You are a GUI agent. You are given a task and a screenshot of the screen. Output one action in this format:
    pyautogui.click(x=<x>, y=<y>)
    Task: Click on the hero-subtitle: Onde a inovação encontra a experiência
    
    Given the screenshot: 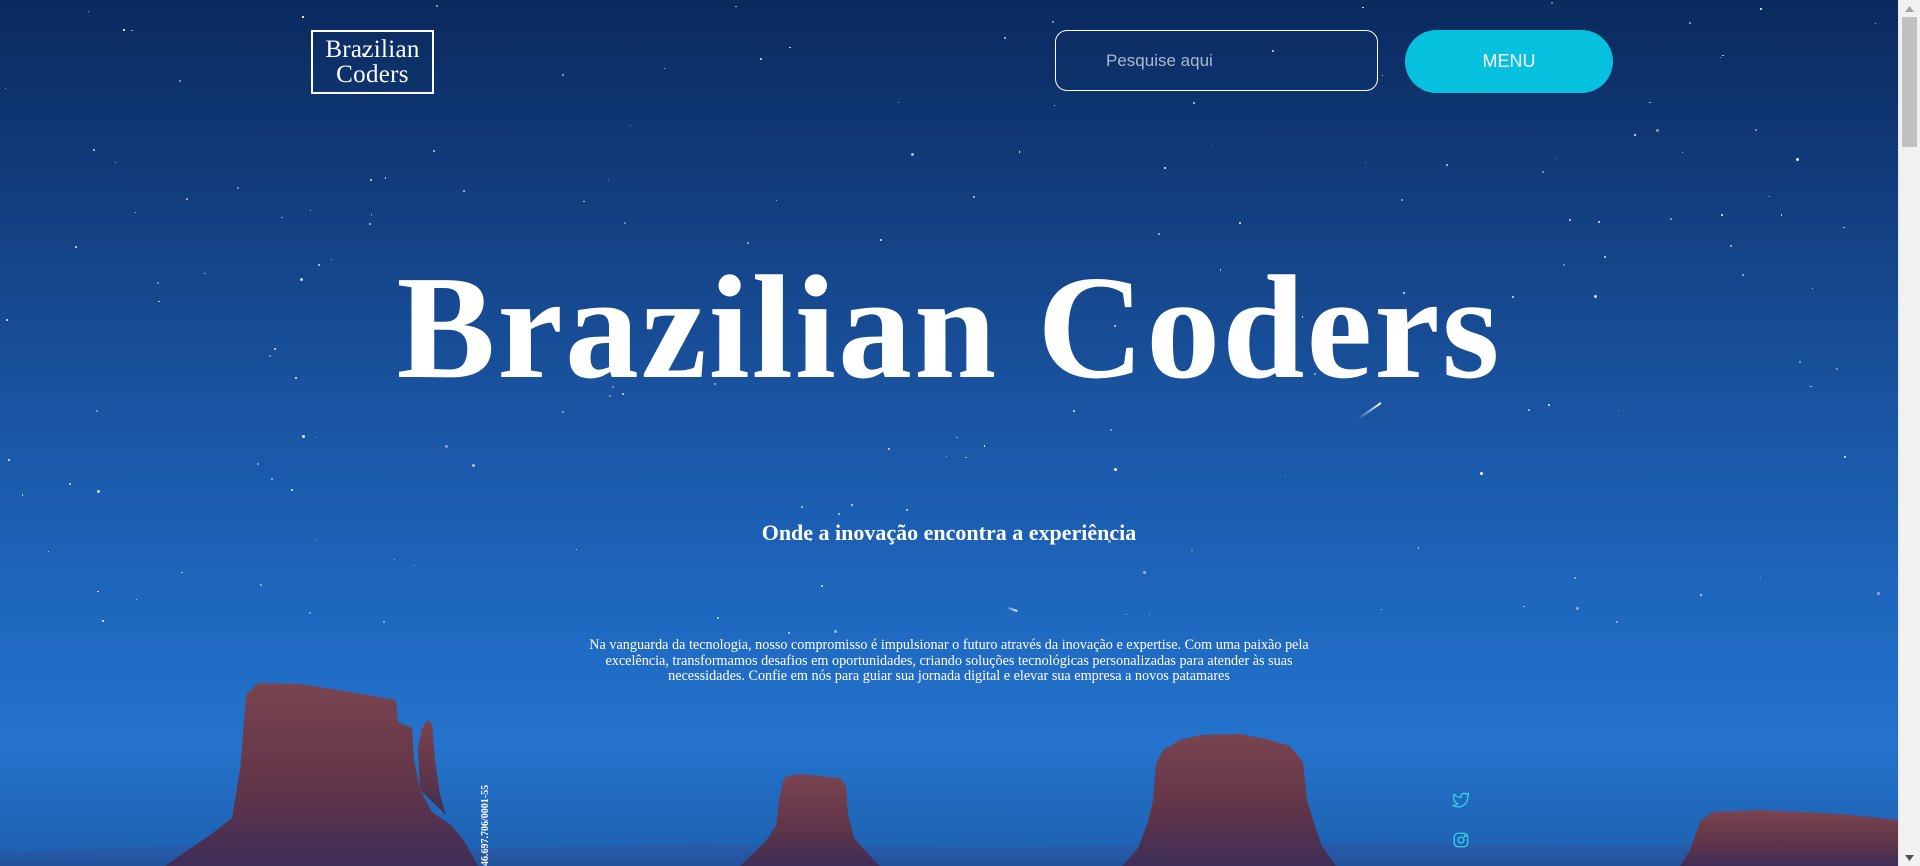 What is the action you would take?
    pyautogui.click(x=949, y=532)
    